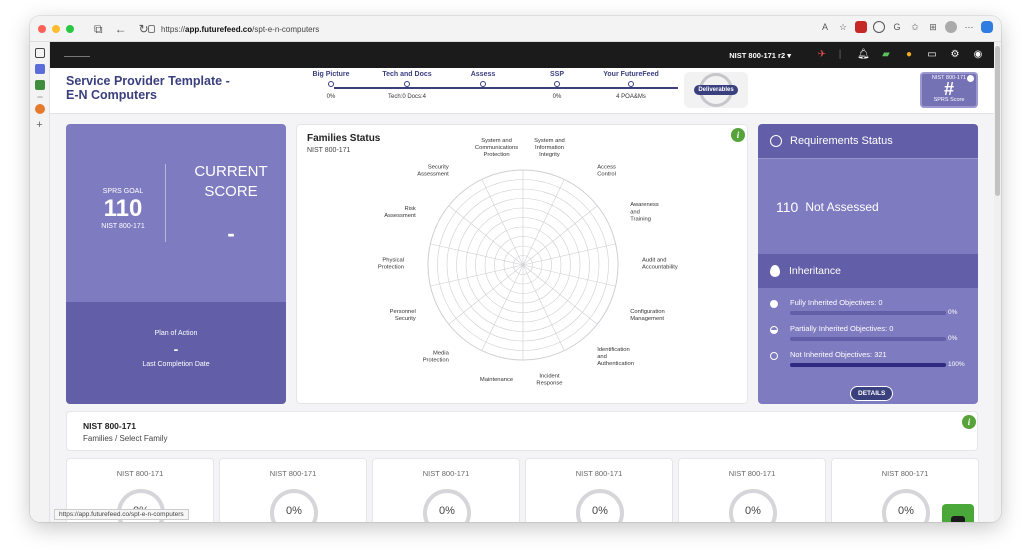 This screenshot has width=1030, height=560. What do you see at coordinates (969, 422) in the screenshot?
I see `info-icon: i` at bounding box center [969, 422].